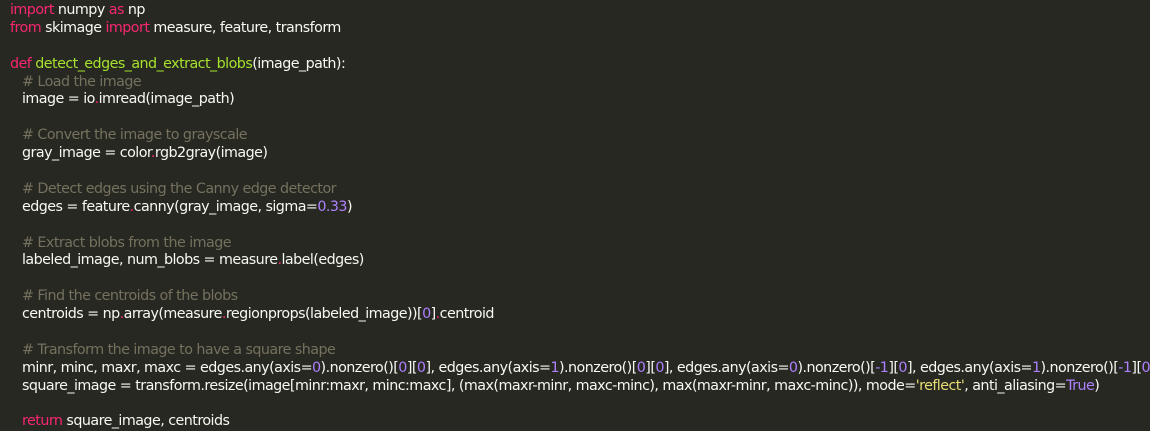 This screenshot has height=431, width=1150. Describe the element at coordinates (580, 100) in the screenshot. I see `code-line-6: image = io.imread(image_path)` at that location.